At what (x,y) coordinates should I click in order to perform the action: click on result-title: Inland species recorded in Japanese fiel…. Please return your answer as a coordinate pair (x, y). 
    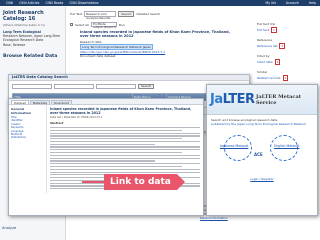
    Looking at the image, I should click on (155, 34).